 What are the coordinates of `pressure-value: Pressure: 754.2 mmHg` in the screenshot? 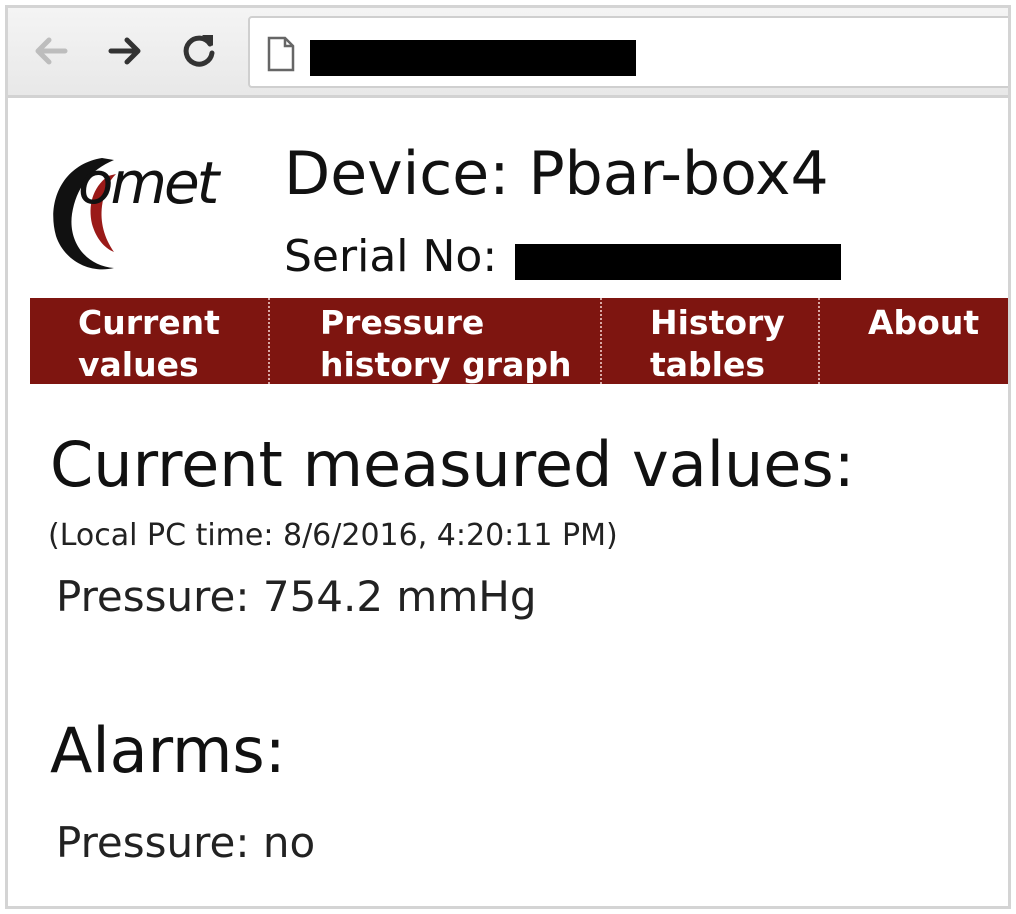 It's located at (296, 596).